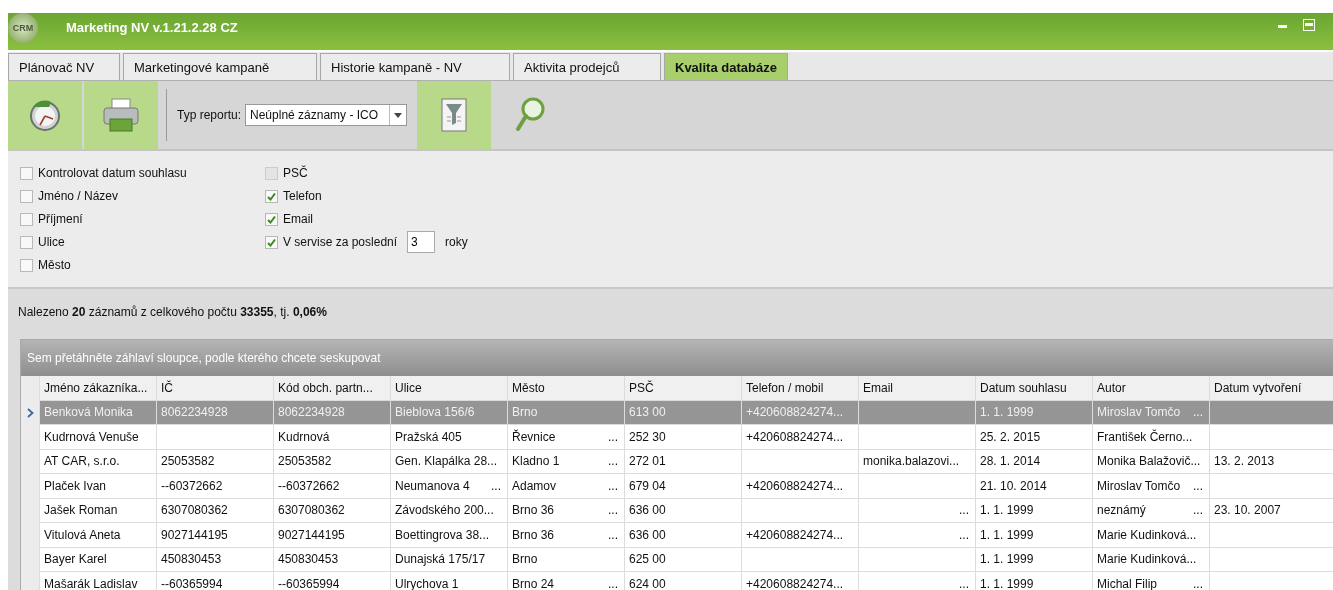 Image resolution: width=1333 pixels, height=590 pixels. I want to click on table-cell: Bieblova 156/6, so click(449, 412).